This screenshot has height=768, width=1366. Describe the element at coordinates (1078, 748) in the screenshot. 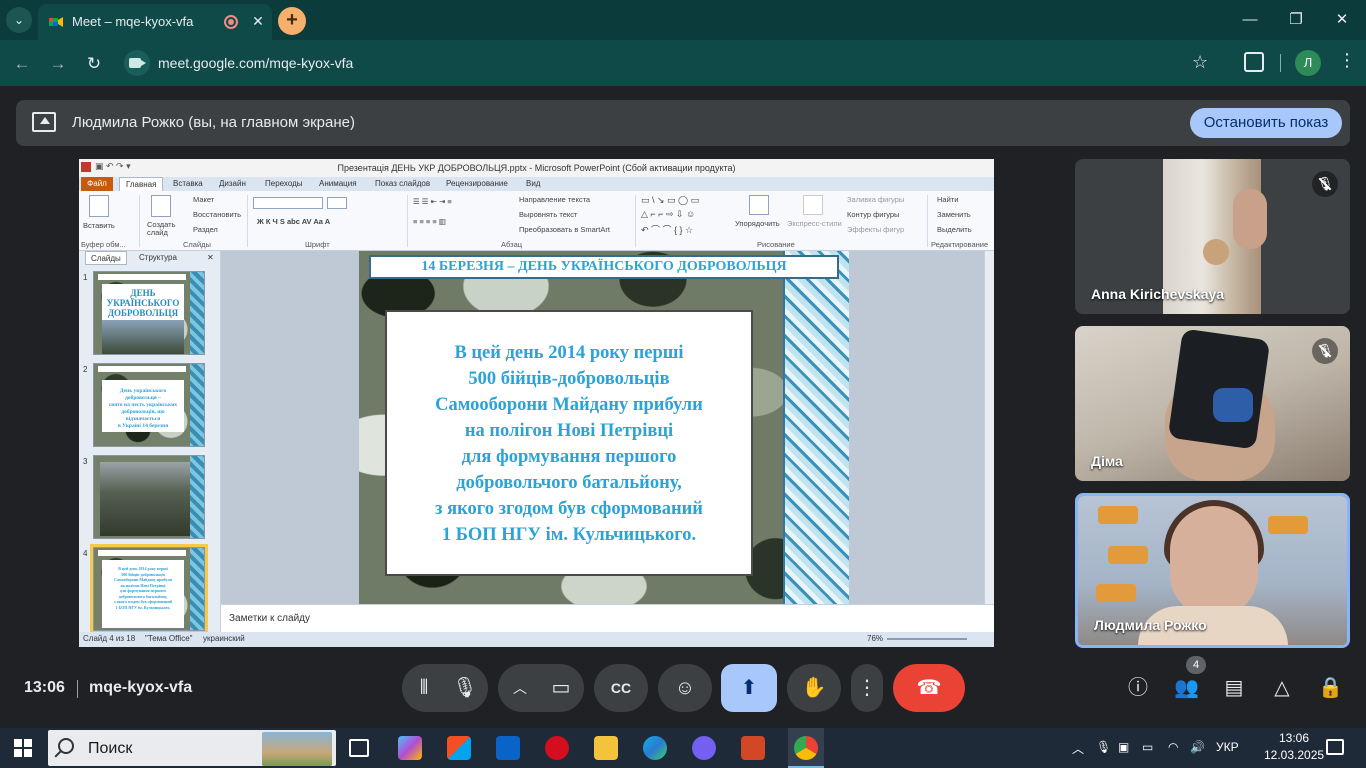

I see `tray-chevron-icon: ︿` at that location.